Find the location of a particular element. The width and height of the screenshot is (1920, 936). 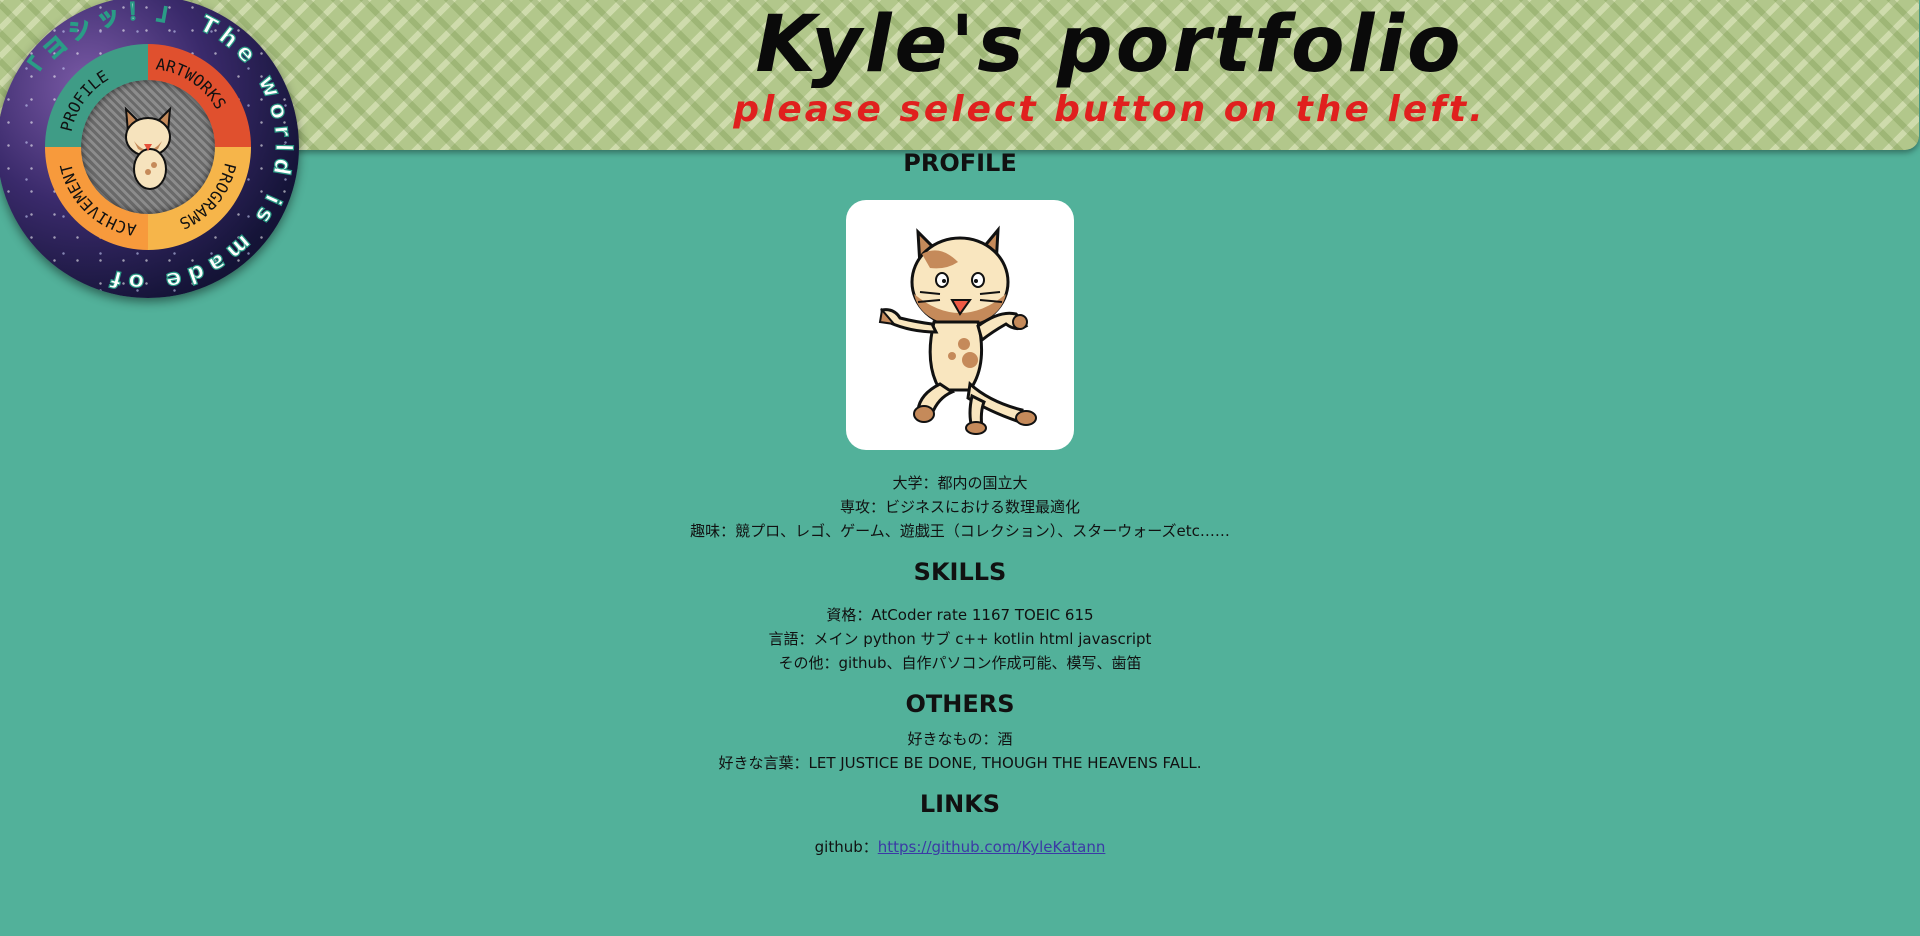

site-title: Kyle's portfolio is located at coordinates (1109, 45).